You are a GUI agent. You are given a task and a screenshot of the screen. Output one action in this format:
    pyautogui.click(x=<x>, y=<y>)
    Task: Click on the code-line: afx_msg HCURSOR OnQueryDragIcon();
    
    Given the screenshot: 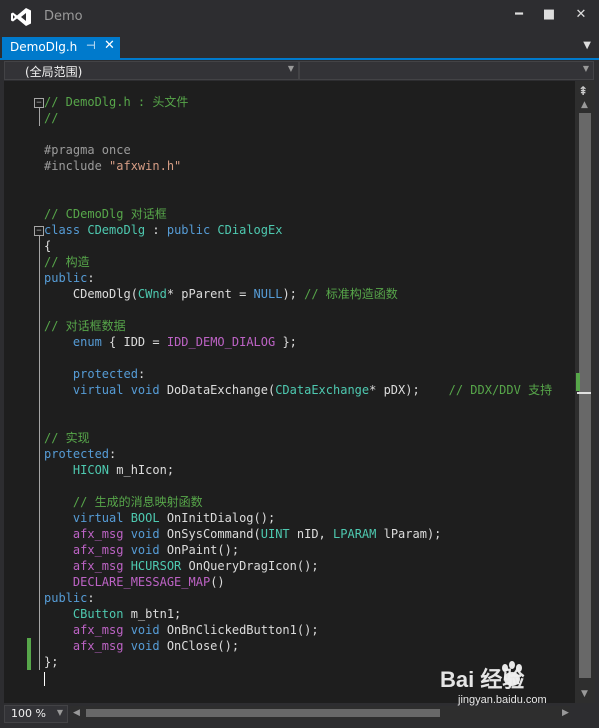 What is the action you would take?
    pyautogui.click(x=298, y=566)
    